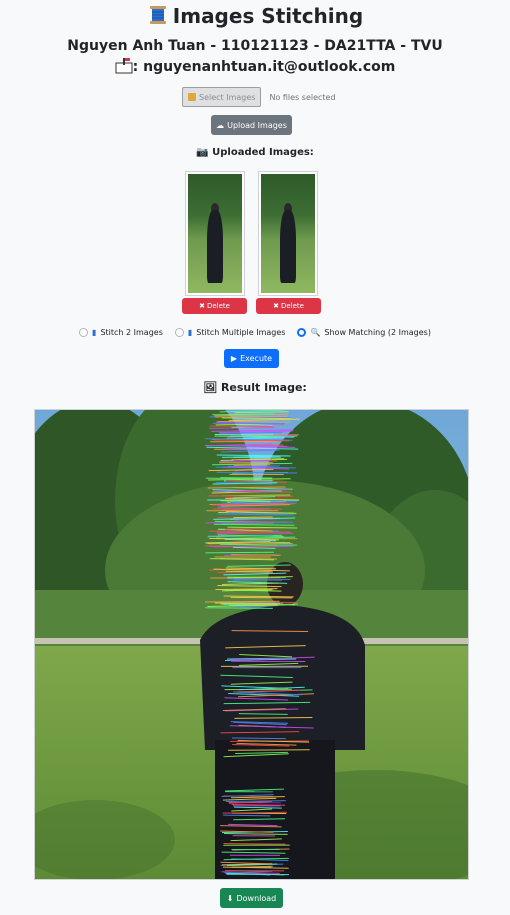  What do you see at coordinates (302, 97) in the screenshot?
I see `no-files-text: No files selected` at bounding box center [302, 97].